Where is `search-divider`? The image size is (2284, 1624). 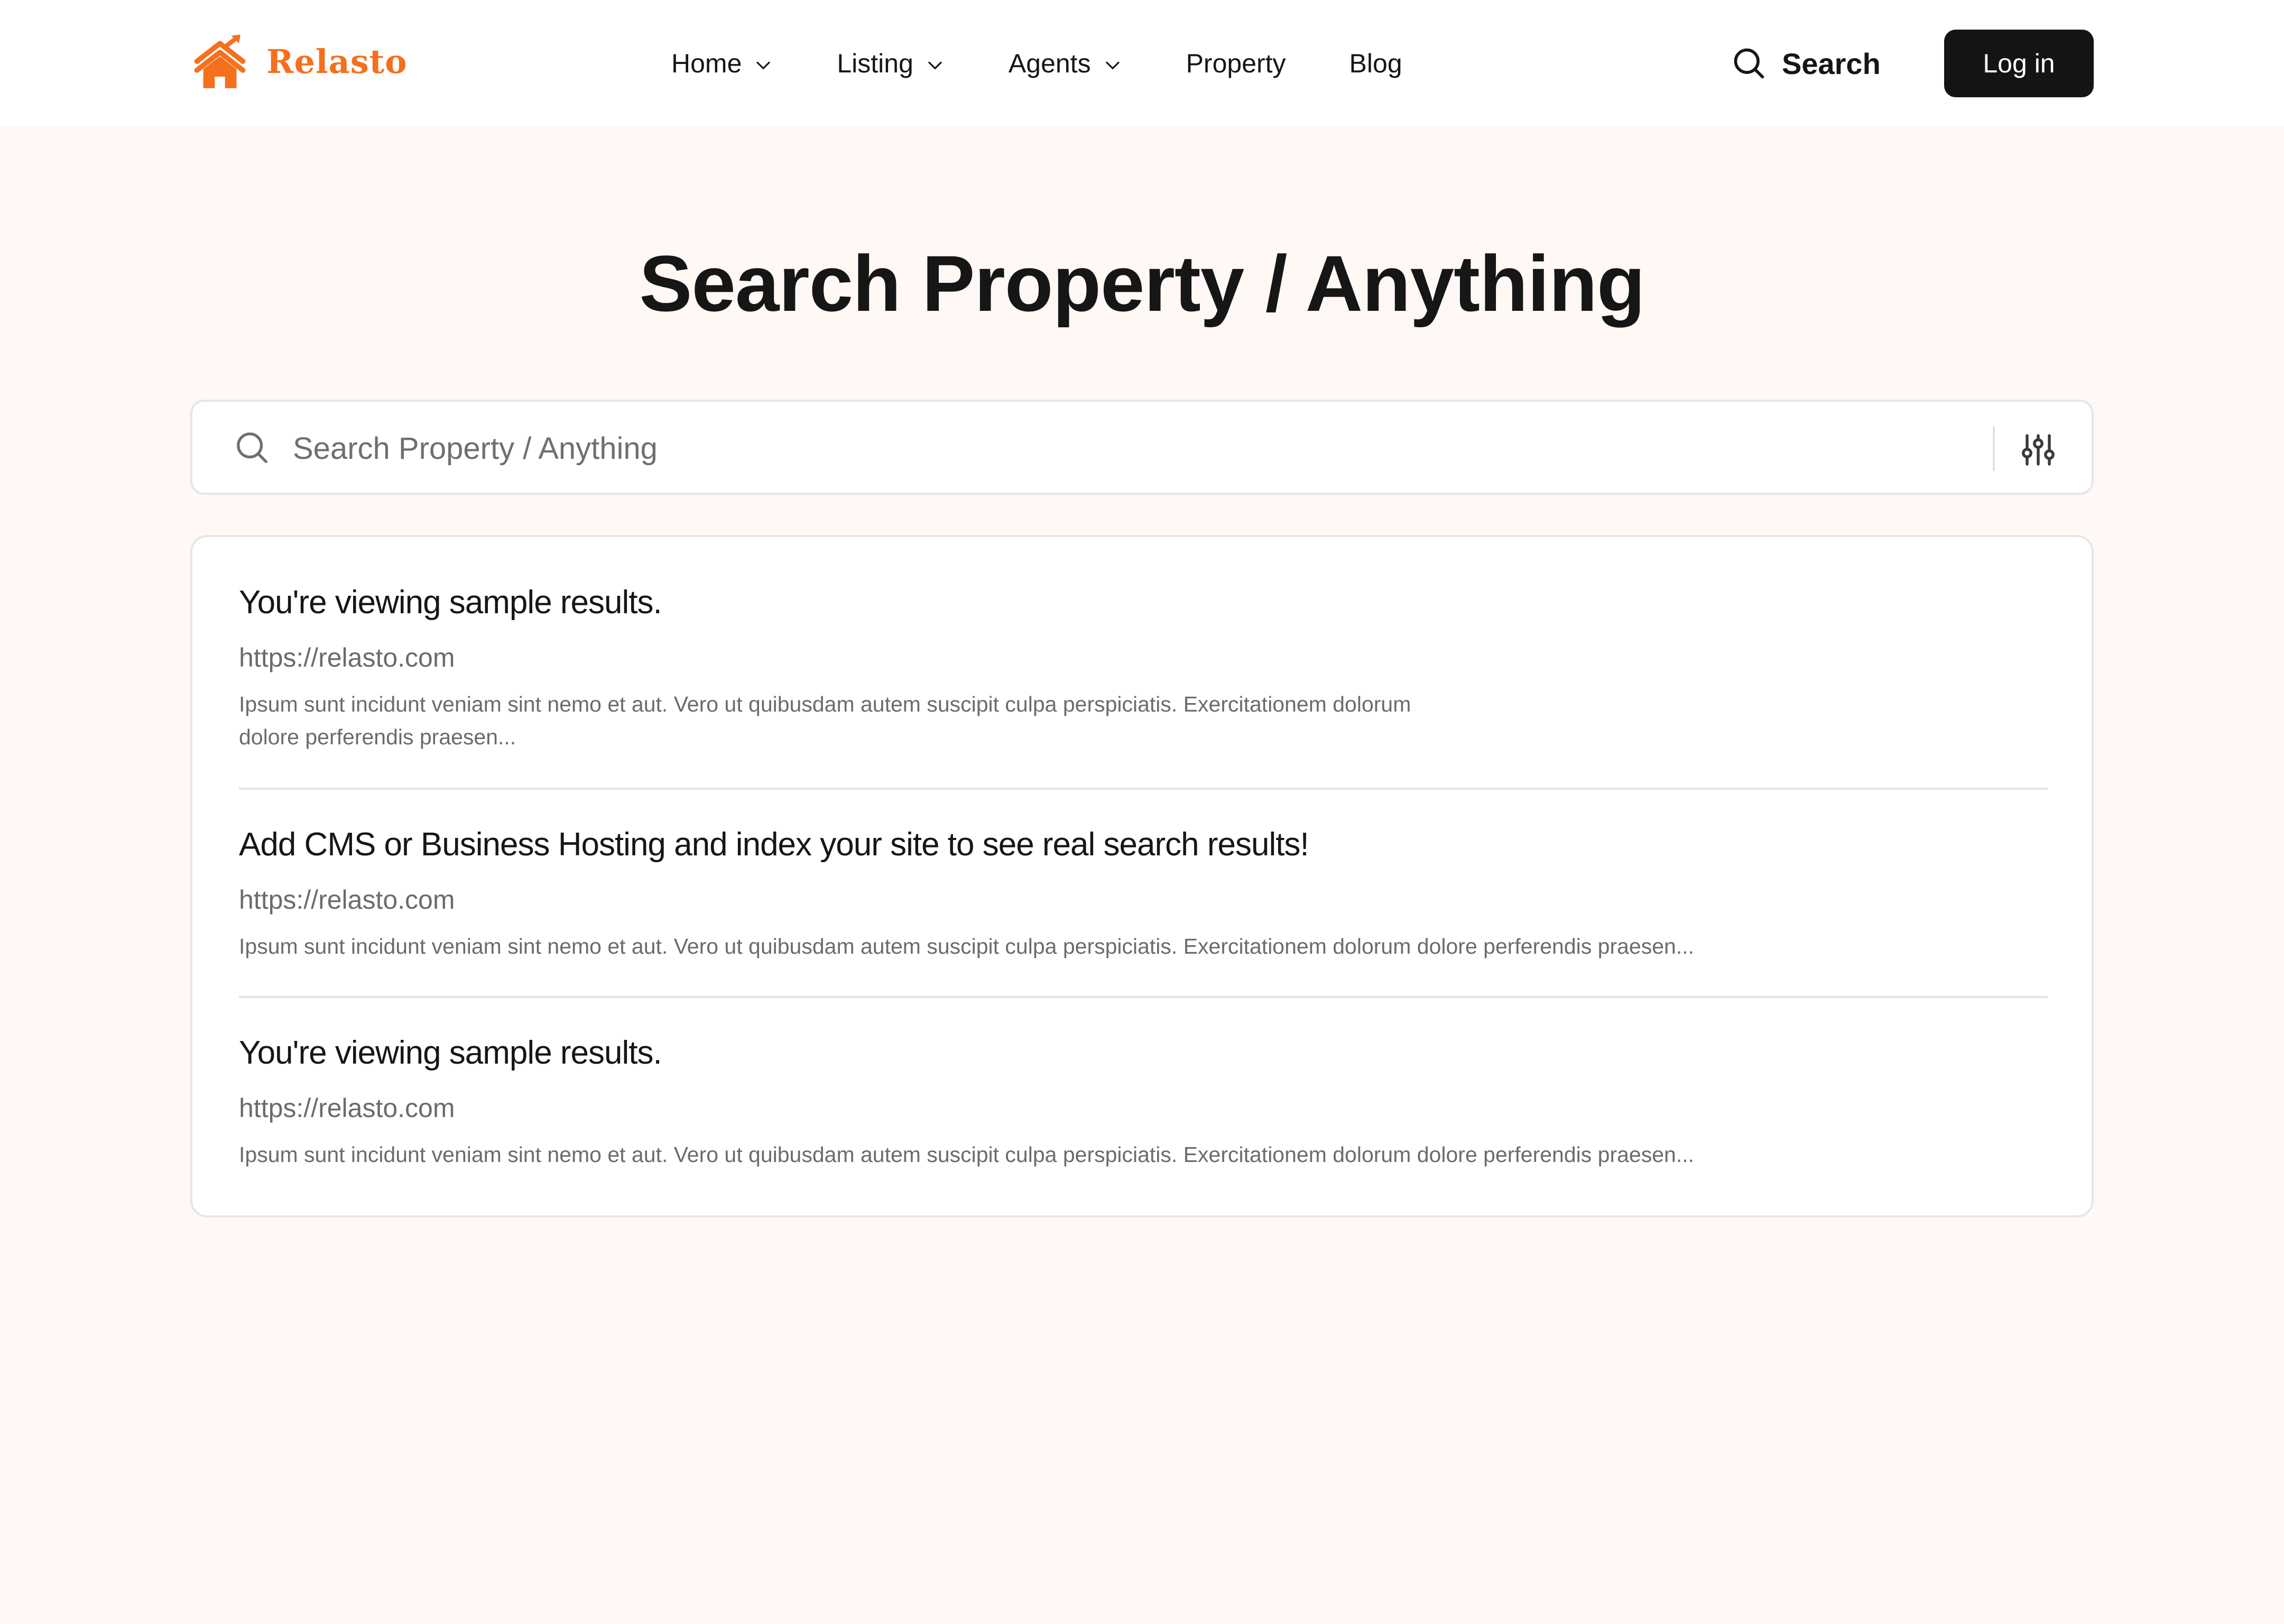 search-divider is located at coordinates (1994, 448).